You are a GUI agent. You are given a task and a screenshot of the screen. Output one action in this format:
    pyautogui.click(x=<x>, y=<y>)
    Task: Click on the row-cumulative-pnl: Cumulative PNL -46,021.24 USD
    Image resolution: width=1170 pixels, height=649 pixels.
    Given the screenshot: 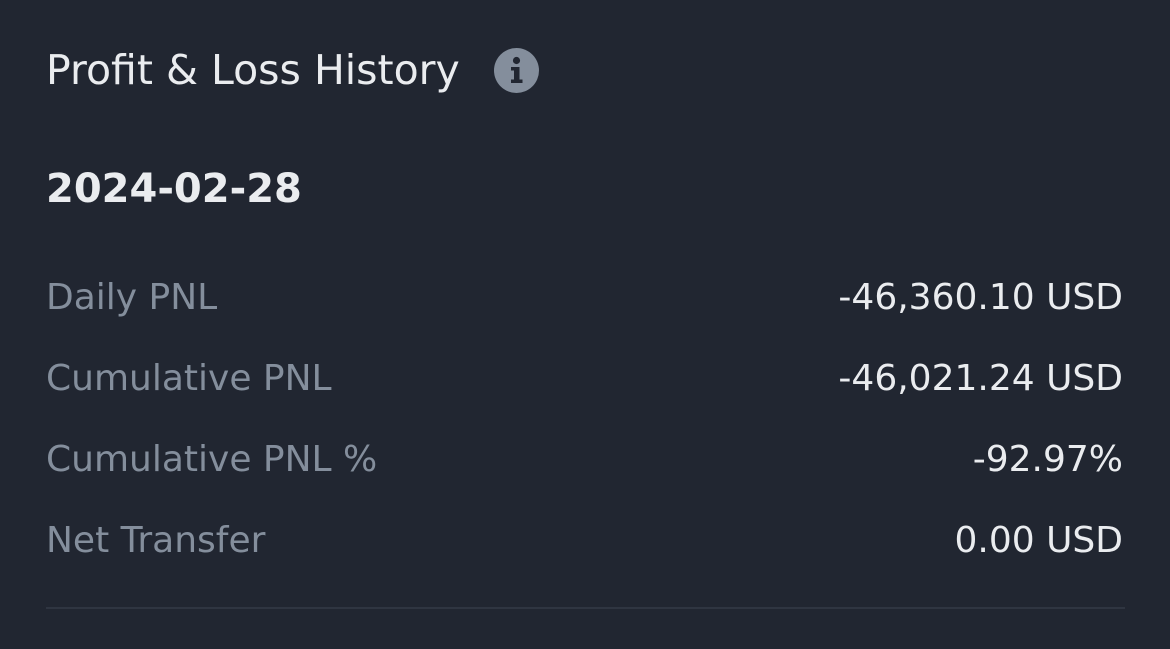 What is the action you would take?
    pyautogui.click(x=584, y=378)
    